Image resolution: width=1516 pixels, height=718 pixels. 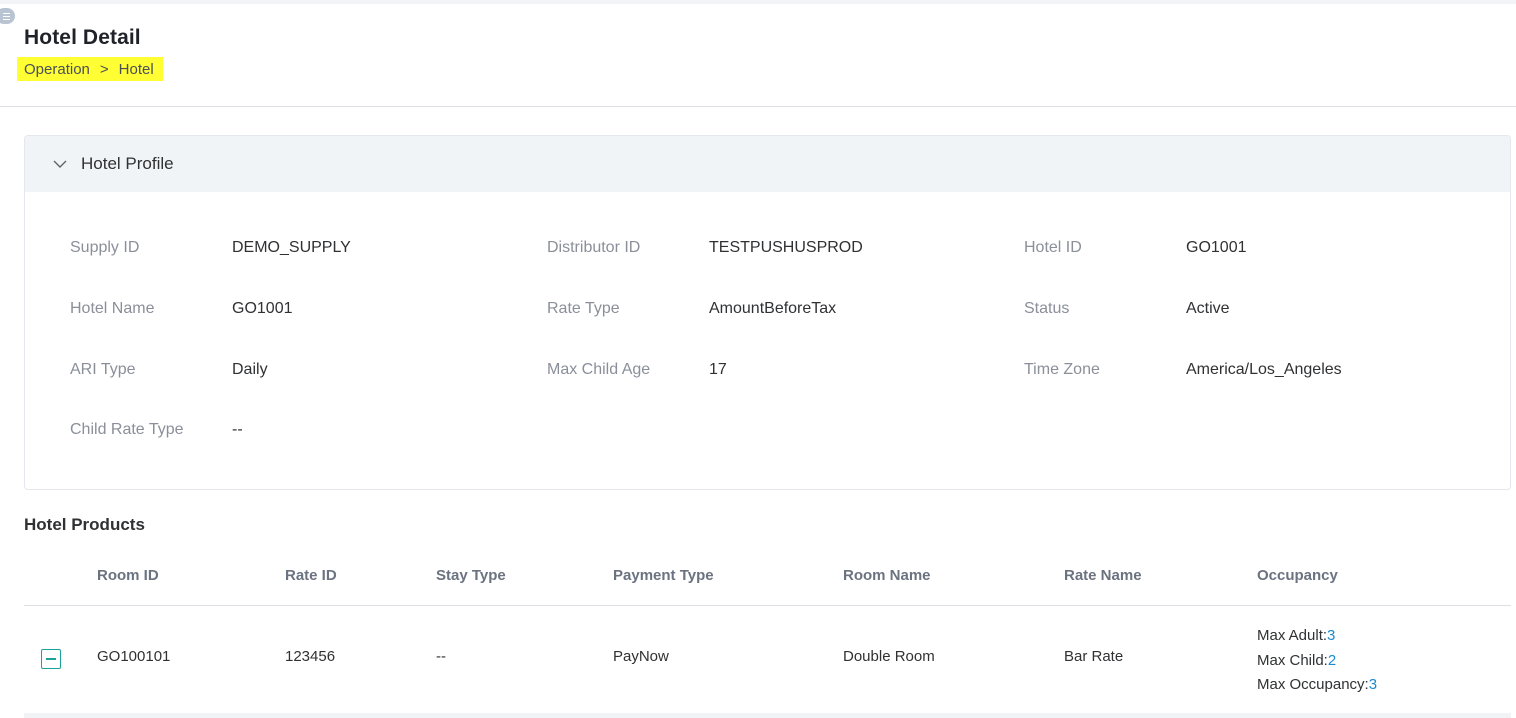 What do you see at coordinates (1292, 660) in the screenshot?
I see `max-child-label: Max Child:` at bounding box center [1292, 660].